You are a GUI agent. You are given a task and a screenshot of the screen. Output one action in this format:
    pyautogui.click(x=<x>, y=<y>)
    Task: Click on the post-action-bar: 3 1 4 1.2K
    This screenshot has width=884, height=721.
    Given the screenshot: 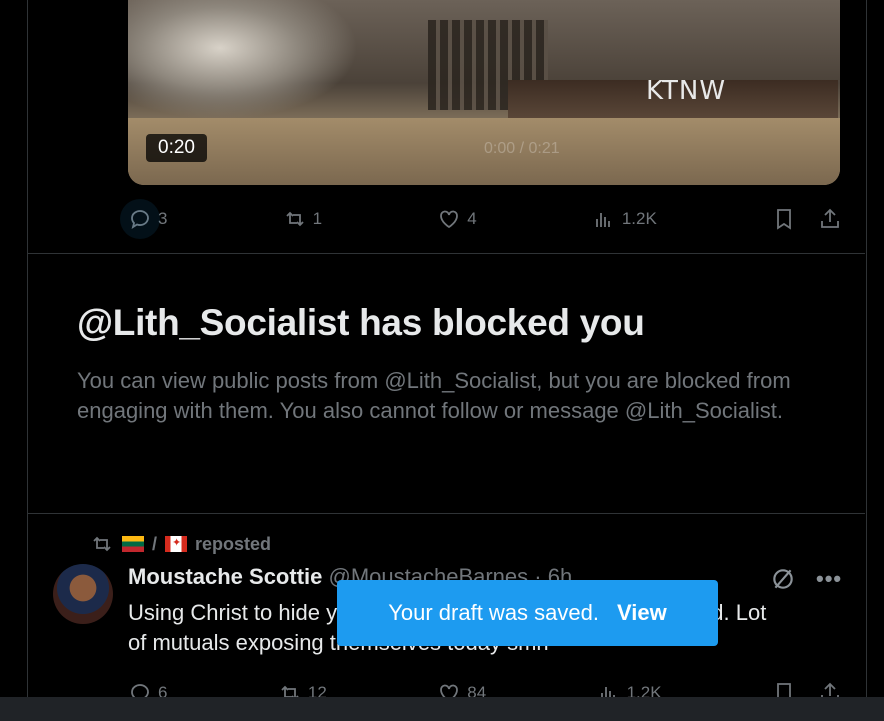 What is the action you would take?
    pyautogui.click(x=480, y=219)
    